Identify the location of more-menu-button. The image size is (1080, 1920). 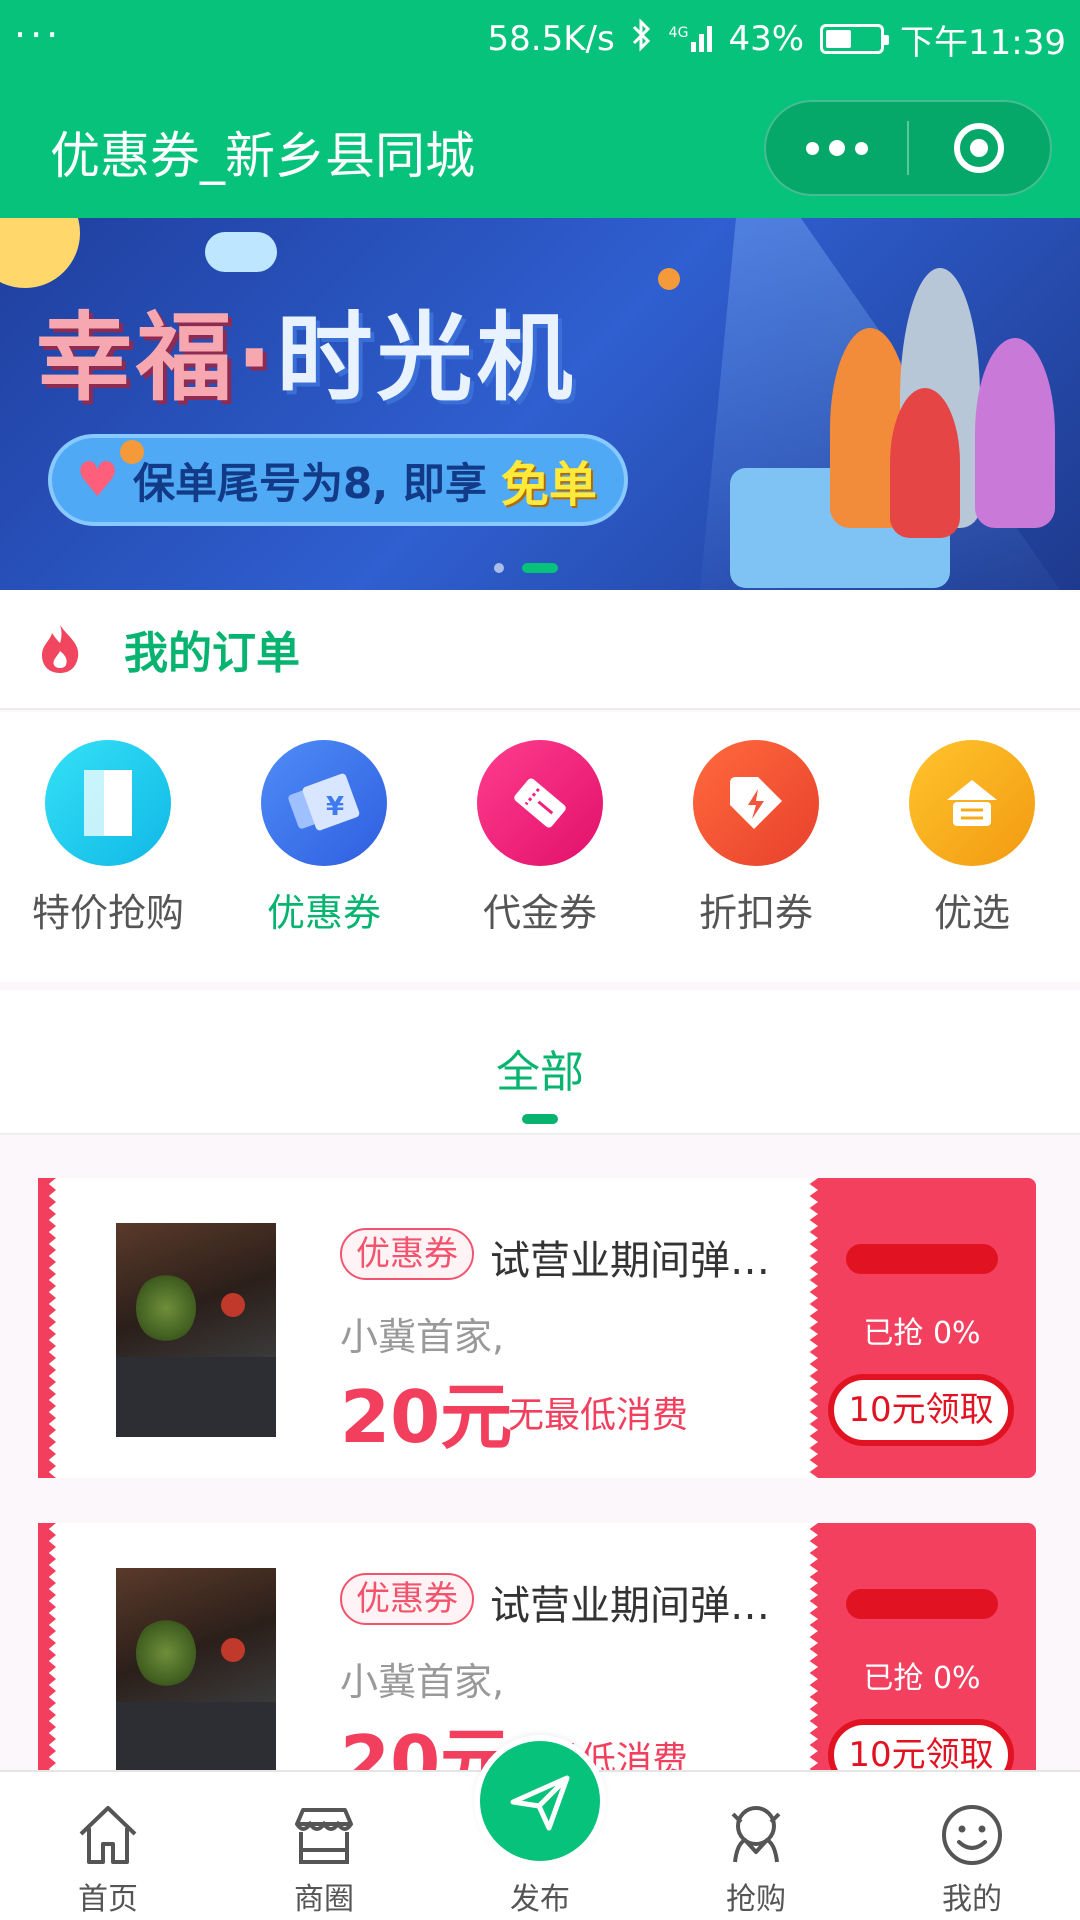
(836, 148).